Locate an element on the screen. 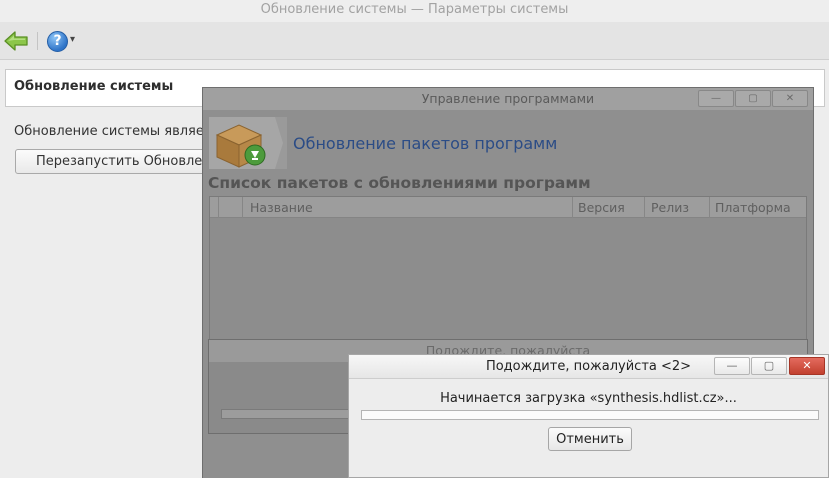 Image resolution: width=829 pixels, height=478 pixels. close-button: ✕ is located at coordinates (807, 366).